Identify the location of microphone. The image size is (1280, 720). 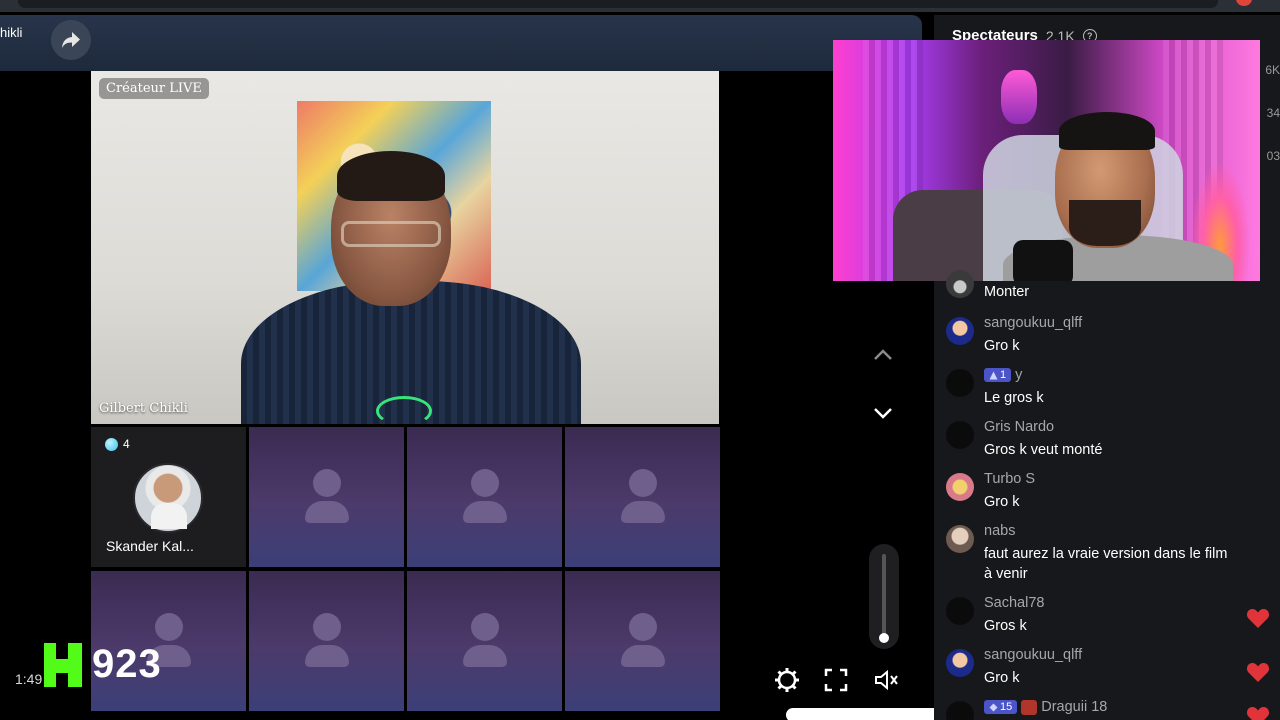
(1043, 260).